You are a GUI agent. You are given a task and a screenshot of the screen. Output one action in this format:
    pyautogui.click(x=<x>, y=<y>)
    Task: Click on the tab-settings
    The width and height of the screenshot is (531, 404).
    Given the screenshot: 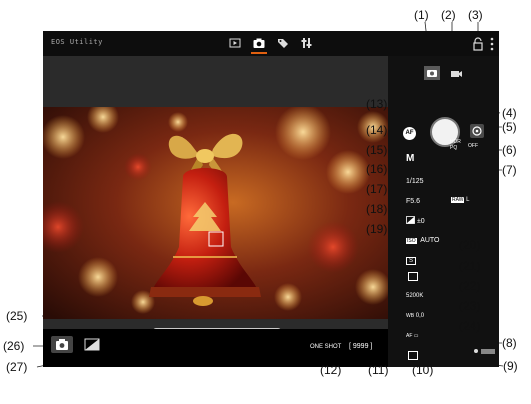 What is the action you would take?
    pyautogui.click(x=307, y=43)
    